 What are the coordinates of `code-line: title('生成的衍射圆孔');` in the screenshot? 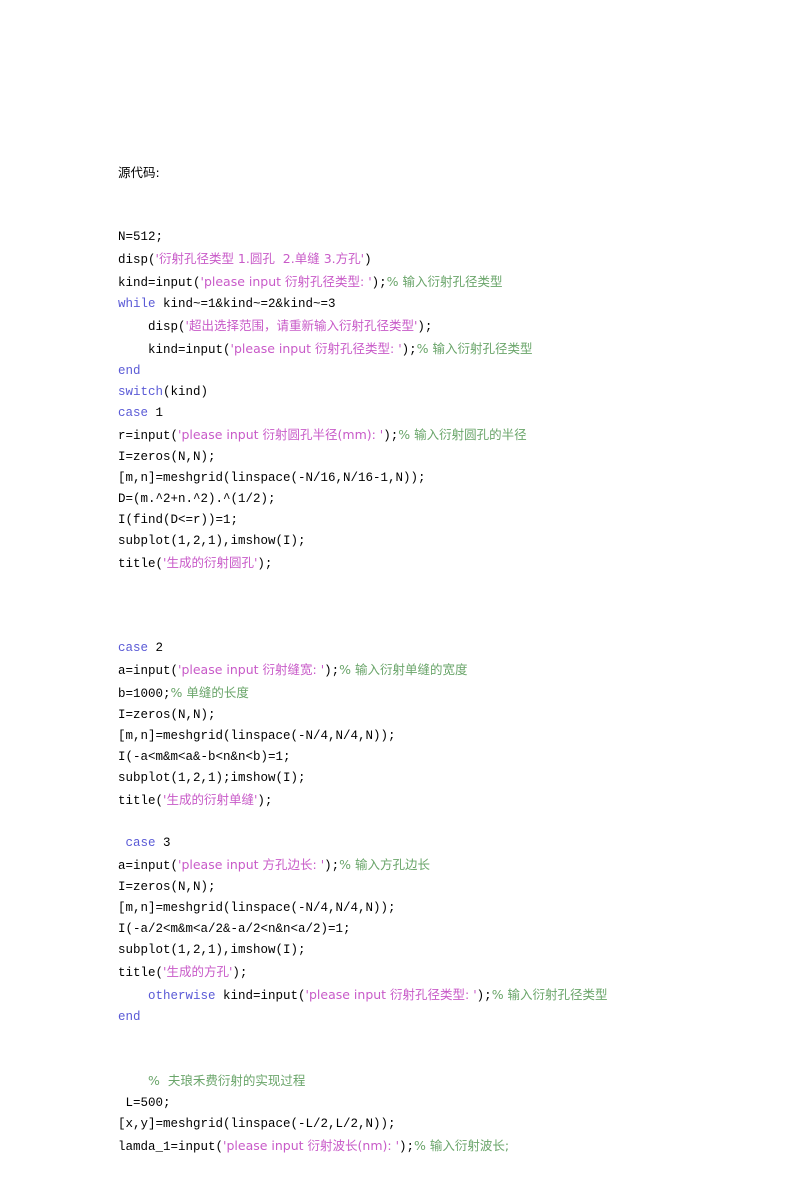 It's located at (400, 563).